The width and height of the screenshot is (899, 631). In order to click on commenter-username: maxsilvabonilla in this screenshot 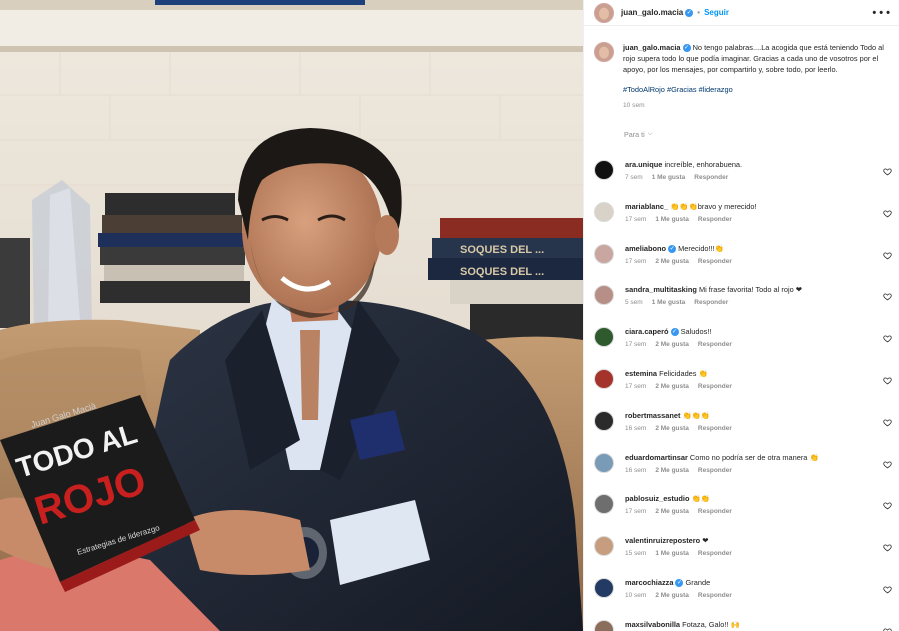, I will do `click(652, 624)`.